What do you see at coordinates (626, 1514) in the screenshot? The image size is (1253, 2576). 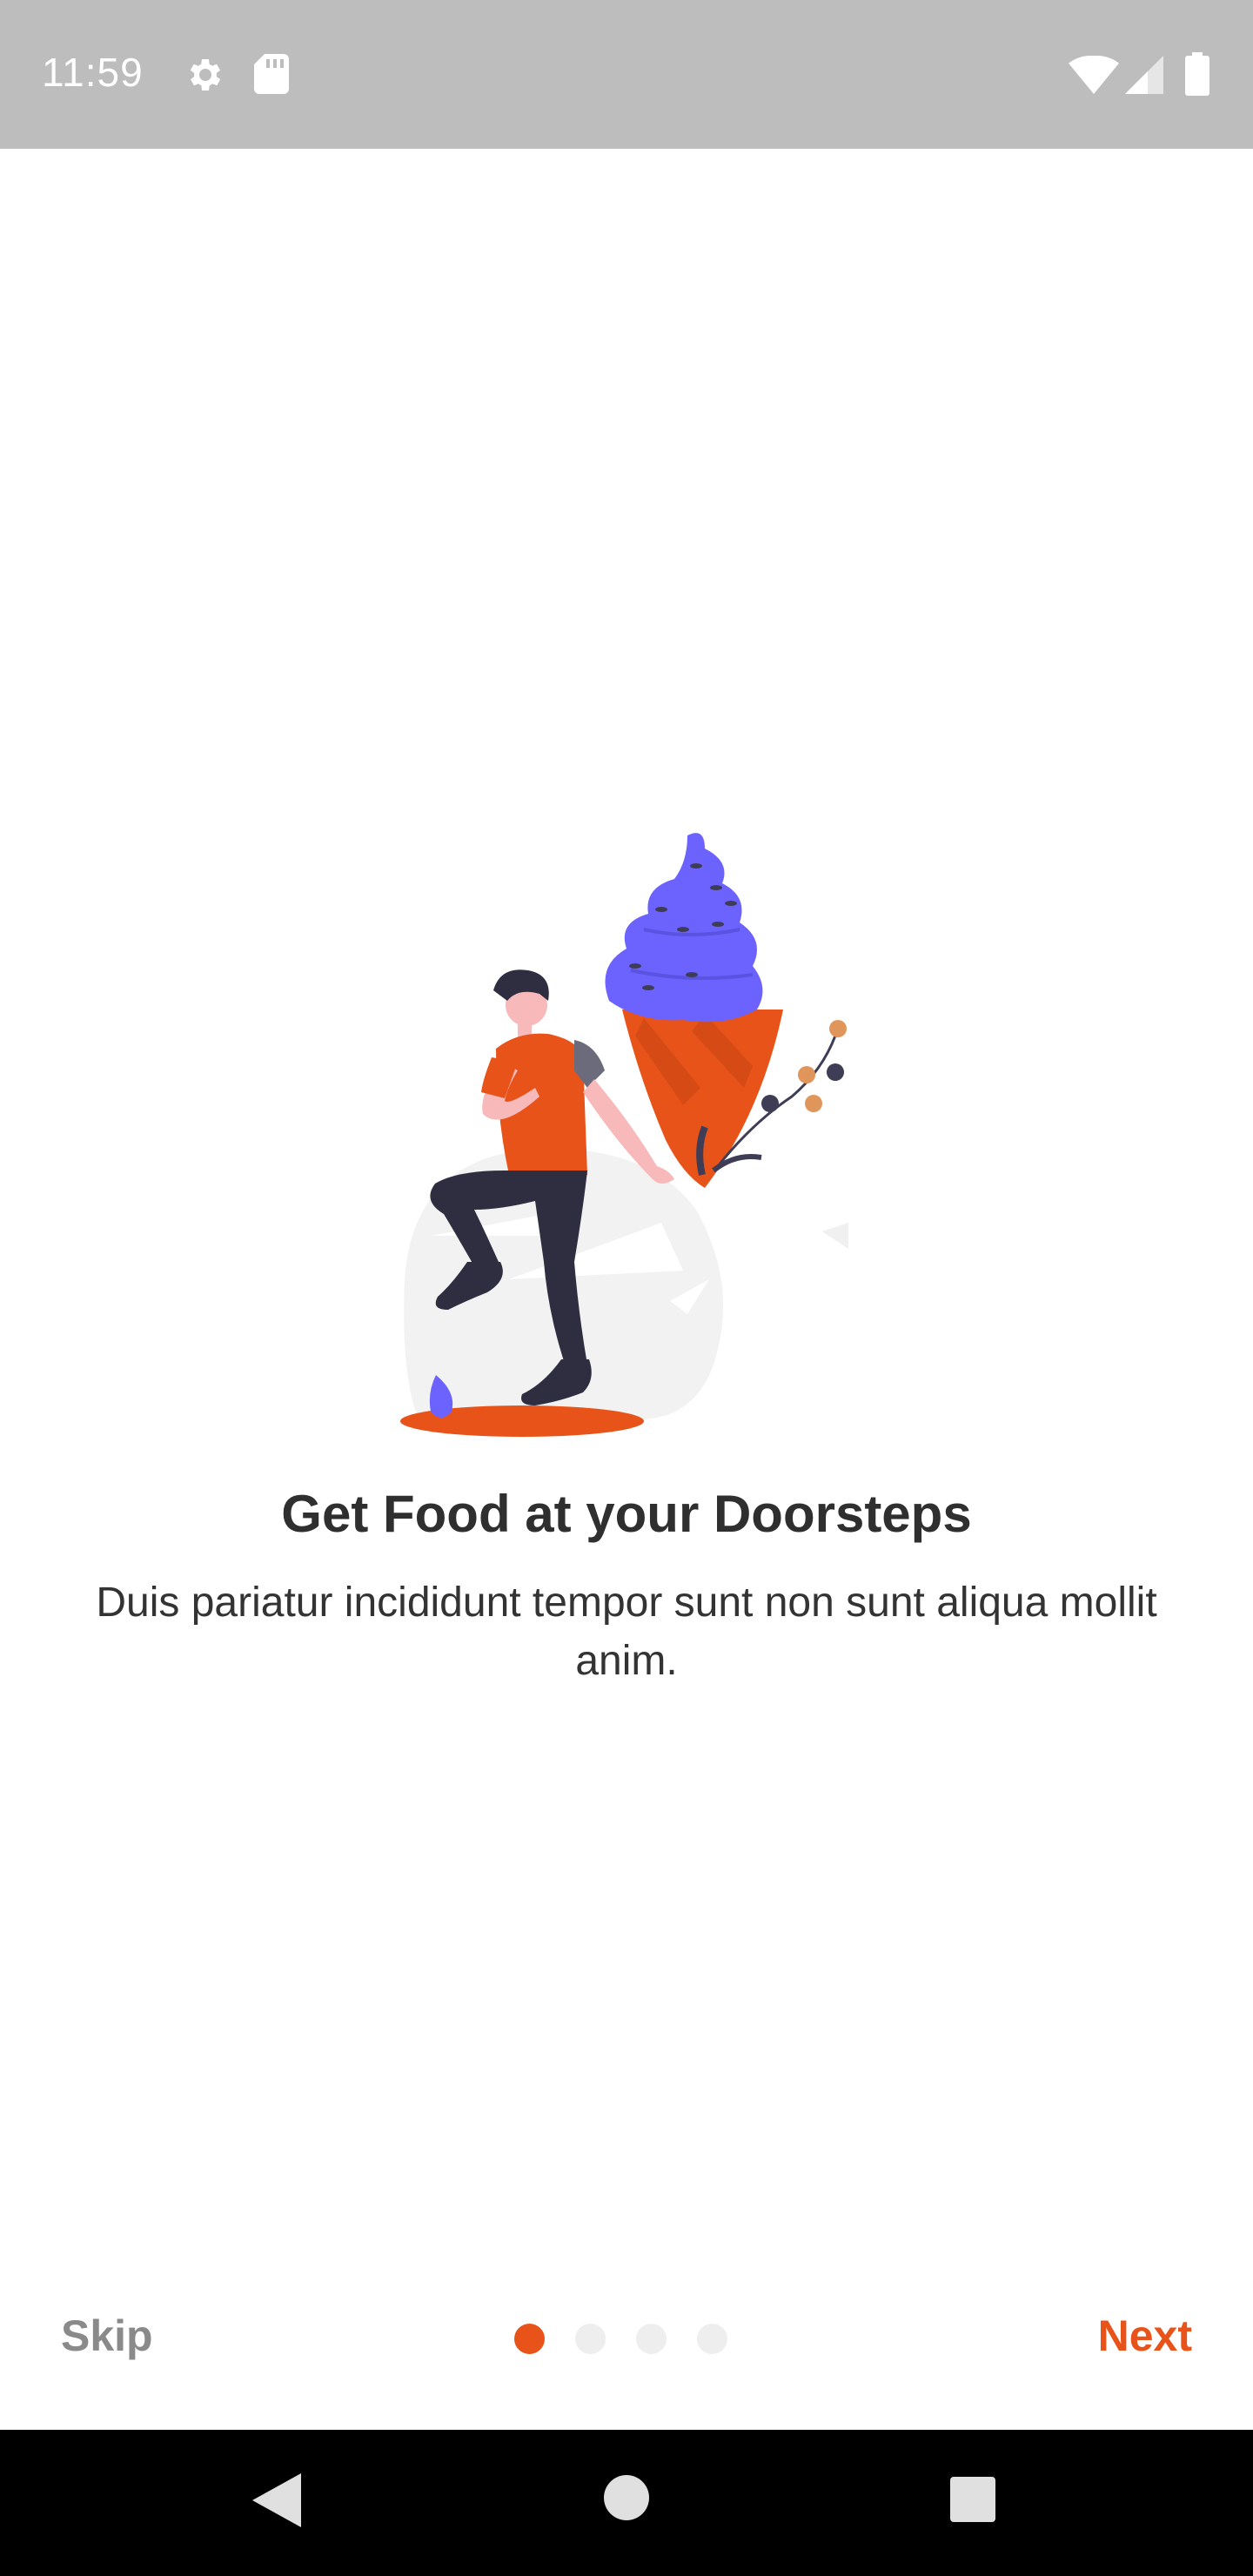 I see `onboarding-title: Get Food at your Doorsteps` at bounding box center [626, 1514].